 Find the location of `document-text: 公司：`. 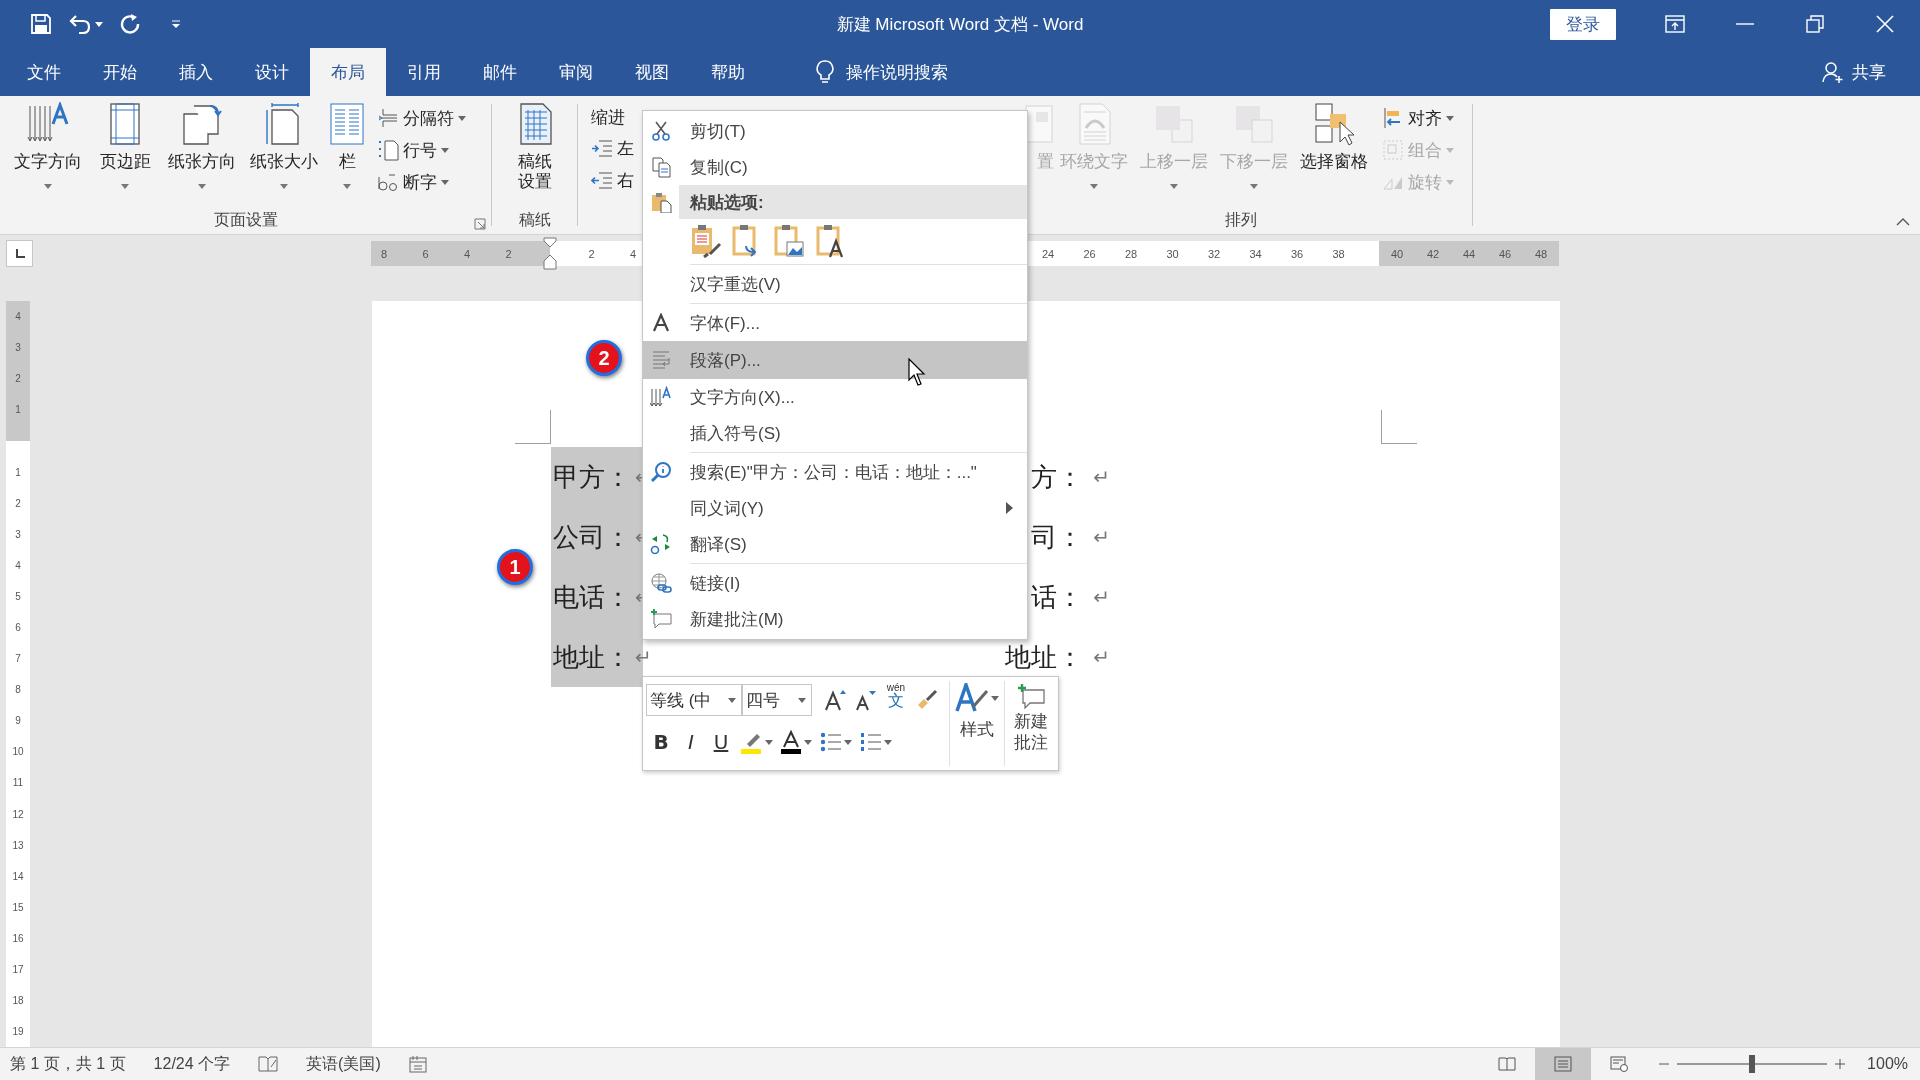

document-text: 公司： is located at coordinates (592, 537).